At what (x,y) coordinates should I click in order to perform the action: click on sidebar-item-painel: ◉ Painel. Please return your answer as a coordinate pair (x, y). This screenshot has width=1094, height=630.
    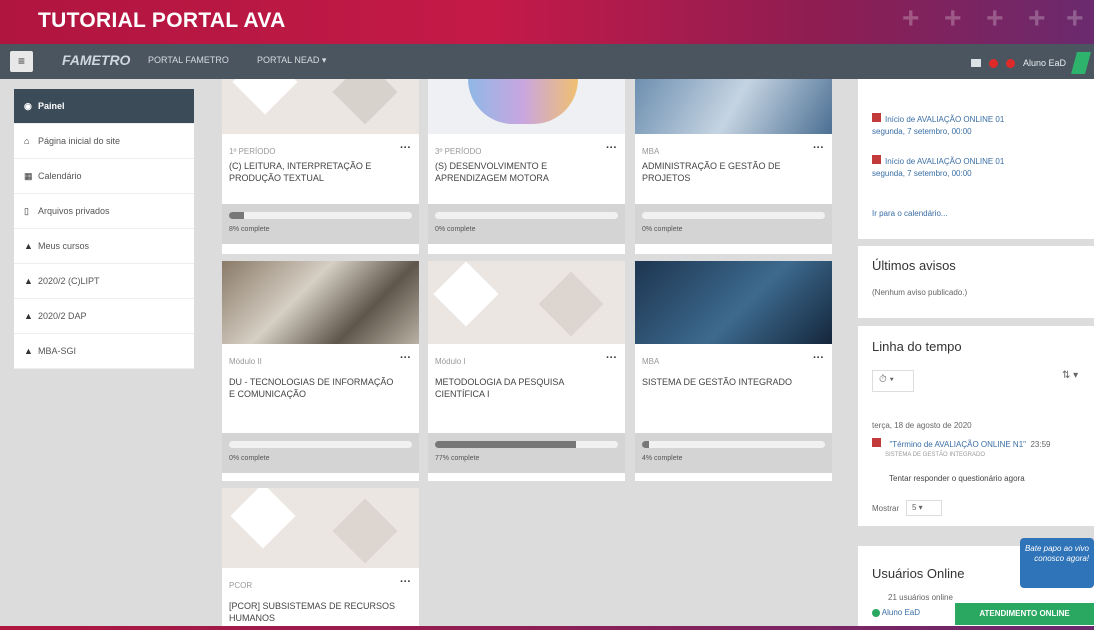
    Looking at the image, I should click on (104, 106).